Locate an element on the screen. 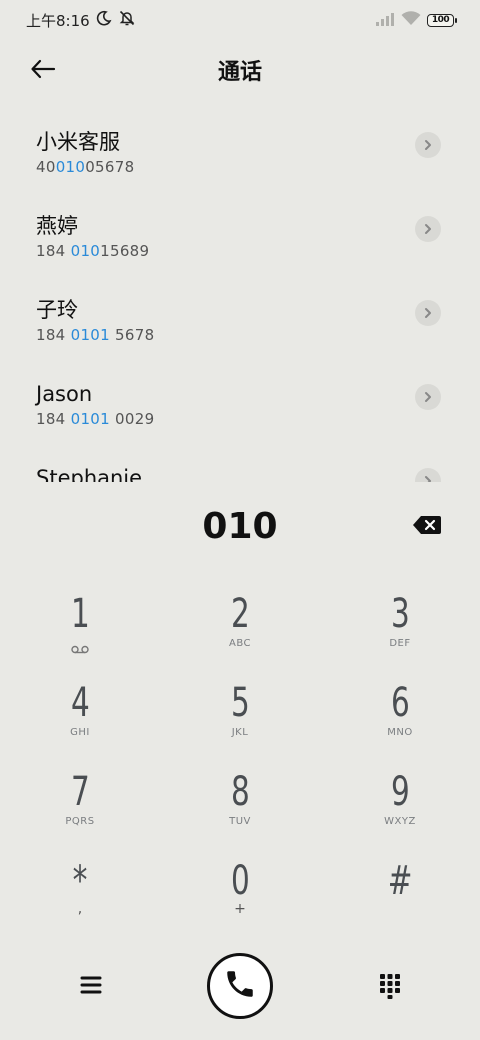 The width and height of the screenshot is (480, 1040). contact-number: 184 0101 0029 is located at coordinates (258, 419).